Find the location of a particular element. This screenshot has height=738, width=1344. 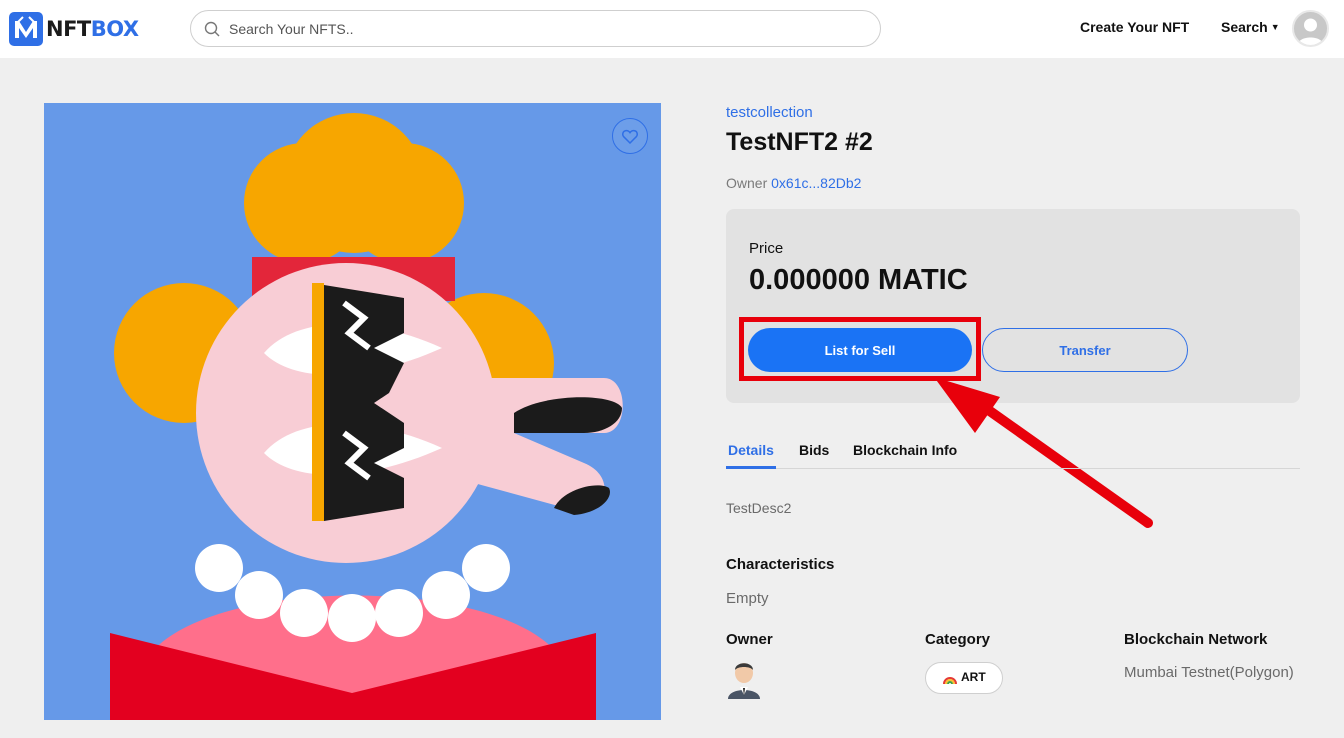

nftbox-logo: NFTBOX is located at coordinates (74, 29).